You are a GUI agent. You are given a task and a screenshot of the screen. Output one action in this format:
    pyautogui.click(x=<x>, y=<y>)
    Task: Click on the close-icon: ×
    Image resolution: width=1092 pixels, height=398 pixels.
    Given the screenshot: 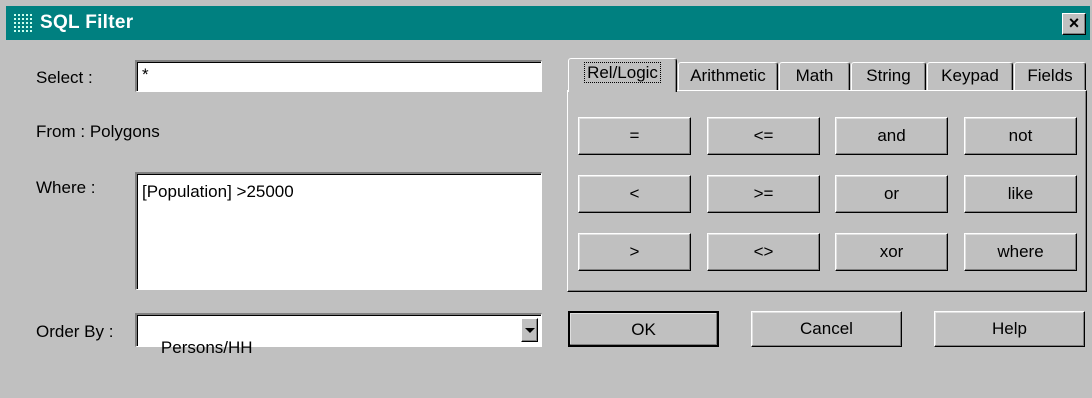 What is the action you would take?
    pyautogui.click(x=1074, y=23)
    